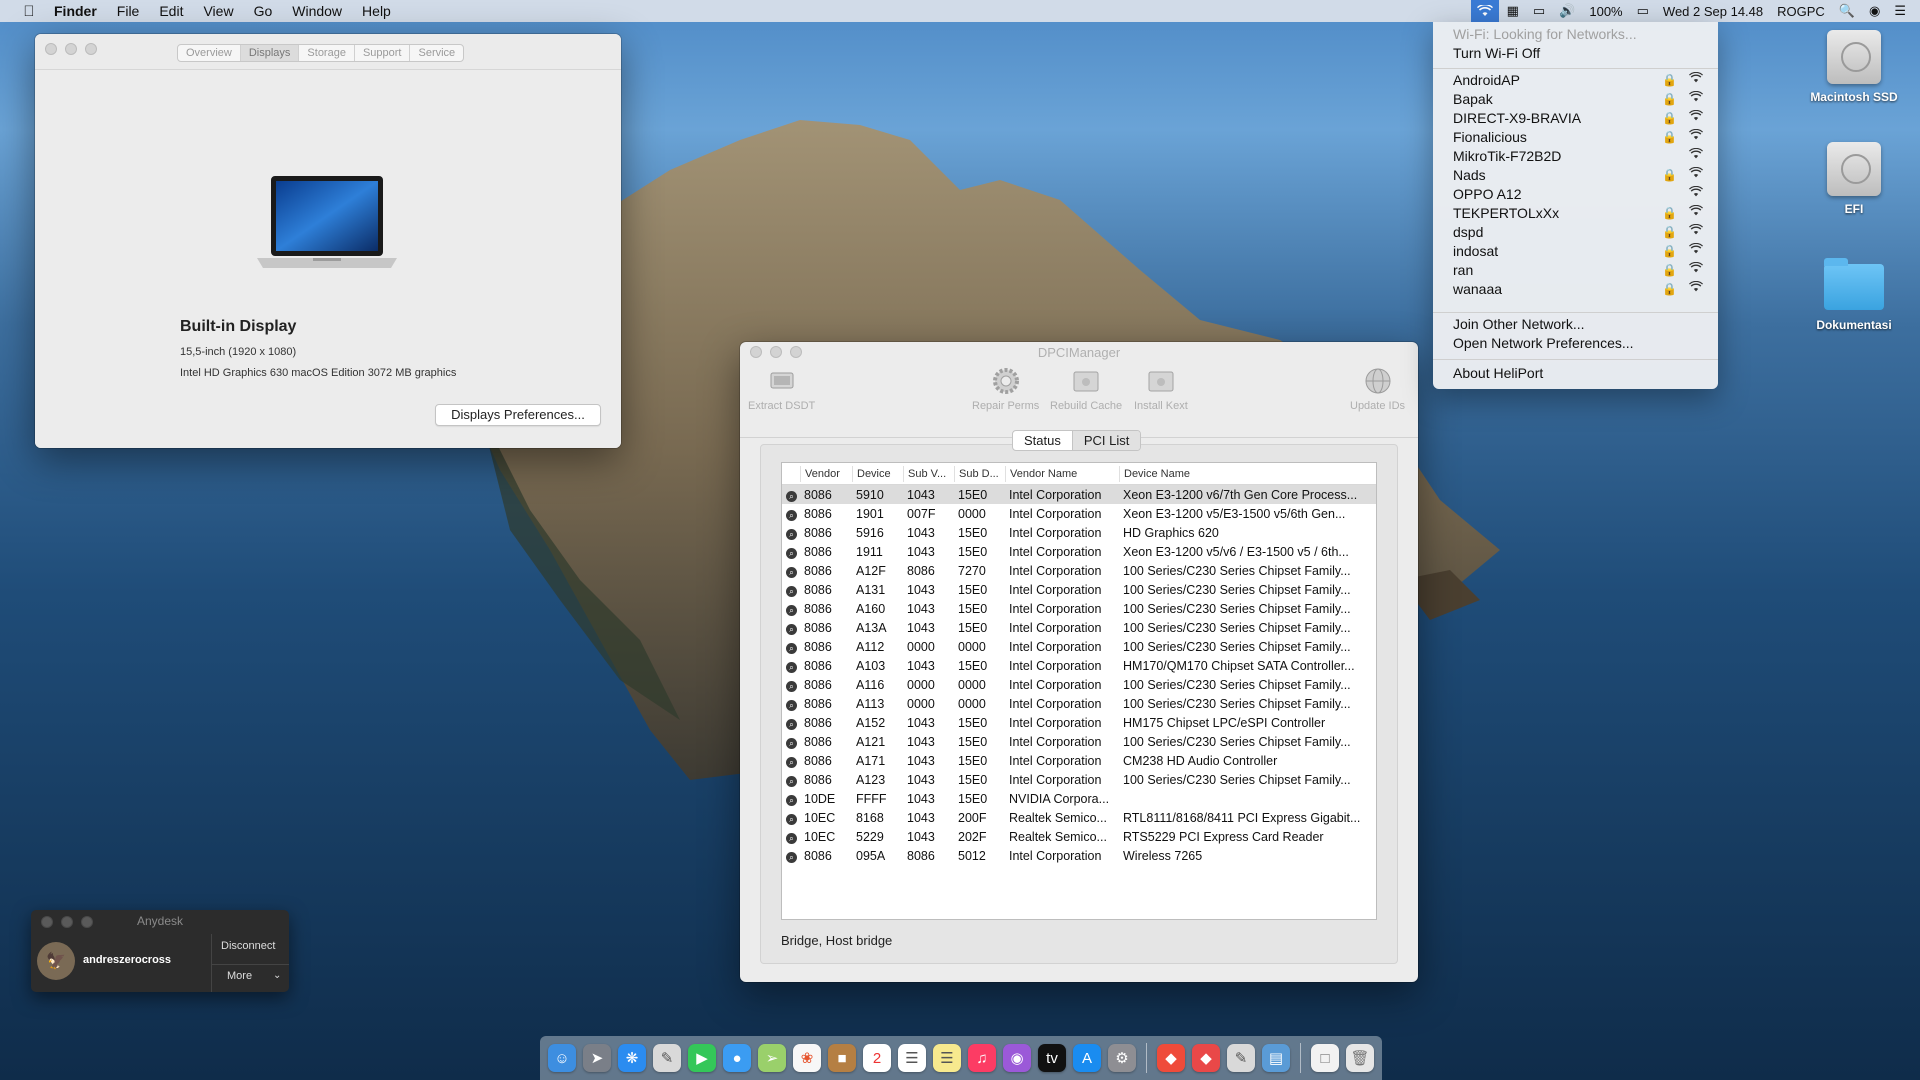 This screenshot has height=1080, width=1920. What do you see at coordinates (1847, 11) in the screenshot?
I see `spotlight-search-icon: 🔍` at bounding box center [1847, 11].